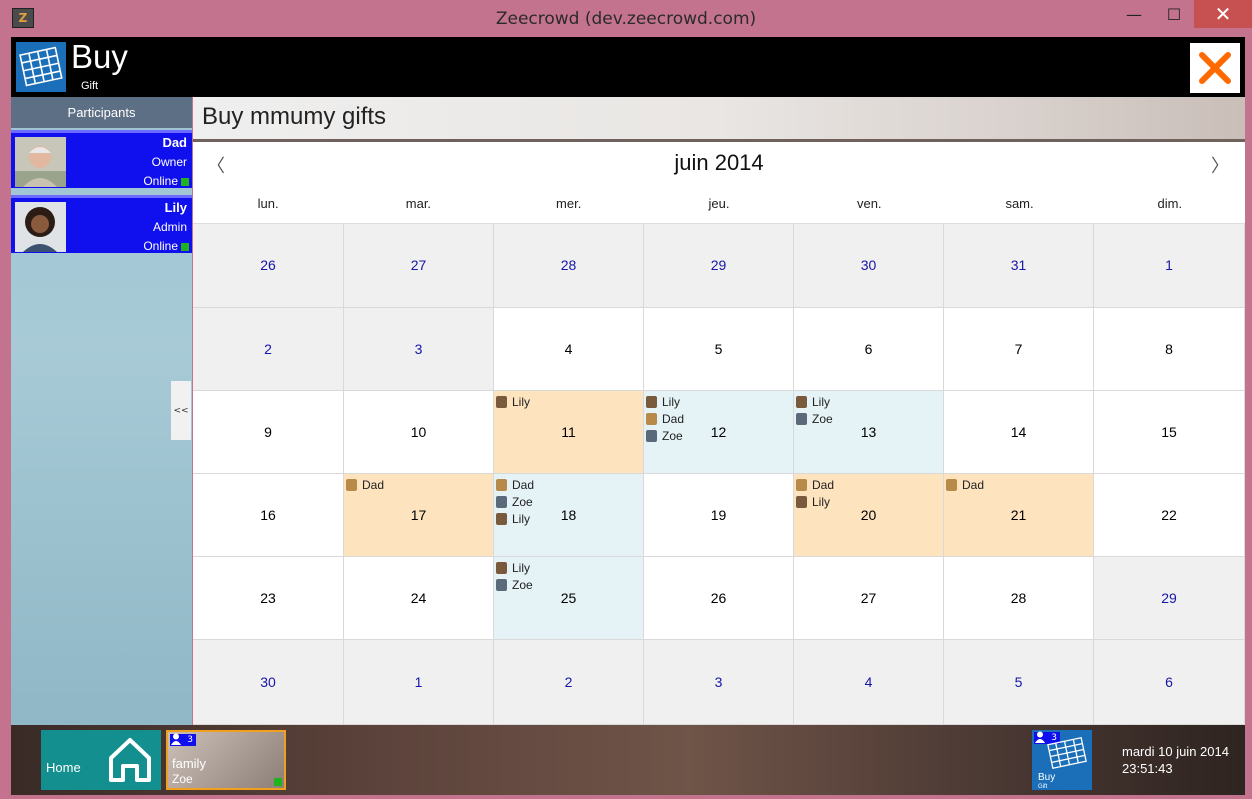 This screenshot has height=799, width=1252. What do you see at coordinates (1215, 68) in the screenshot?
I see `close-module-button` at bounding box center [1215, 68].